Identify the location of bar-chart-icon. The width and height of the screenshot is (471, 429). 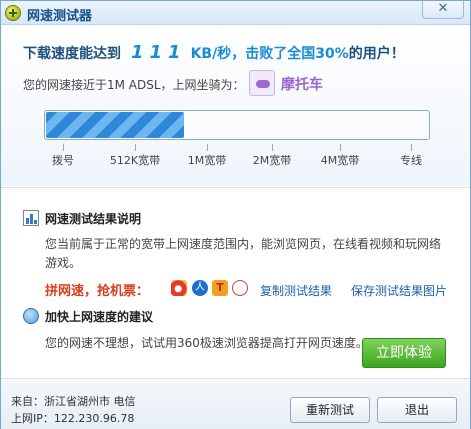
(31, 218).